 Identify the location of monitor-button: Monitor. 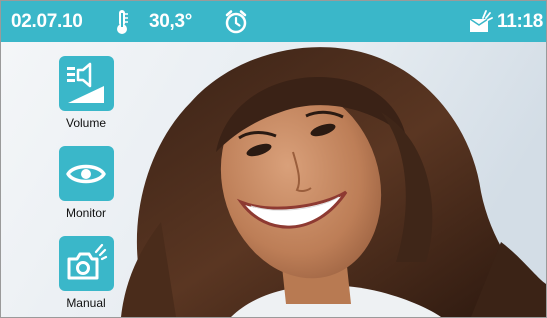
(86, 183).